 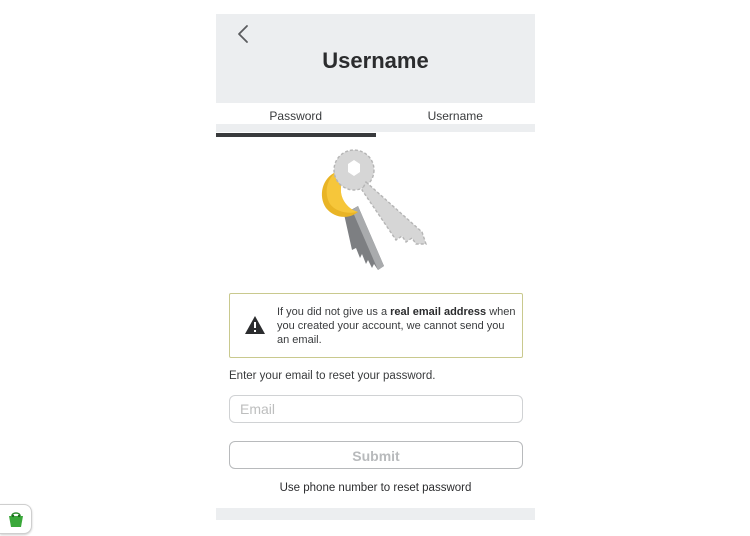 What do you see at coordinates (374, 209) in the screenshot?
I see `keys-icon` at bounding box center [374, 209].